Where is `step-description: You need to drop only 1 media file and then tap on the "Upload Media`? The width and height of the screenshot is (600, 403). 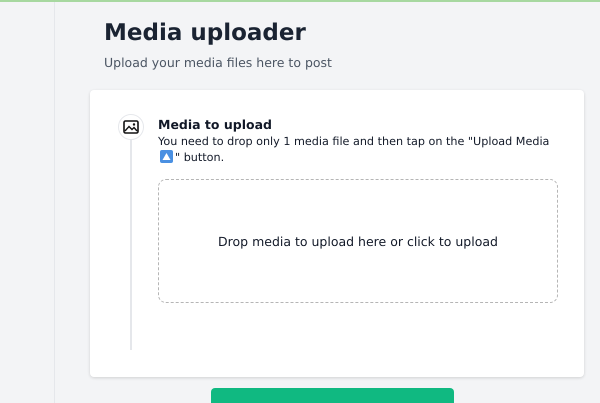 step-description: You need to drop only 1 media file and then tap on the "Upload Media is located at coordinates (354, 141).